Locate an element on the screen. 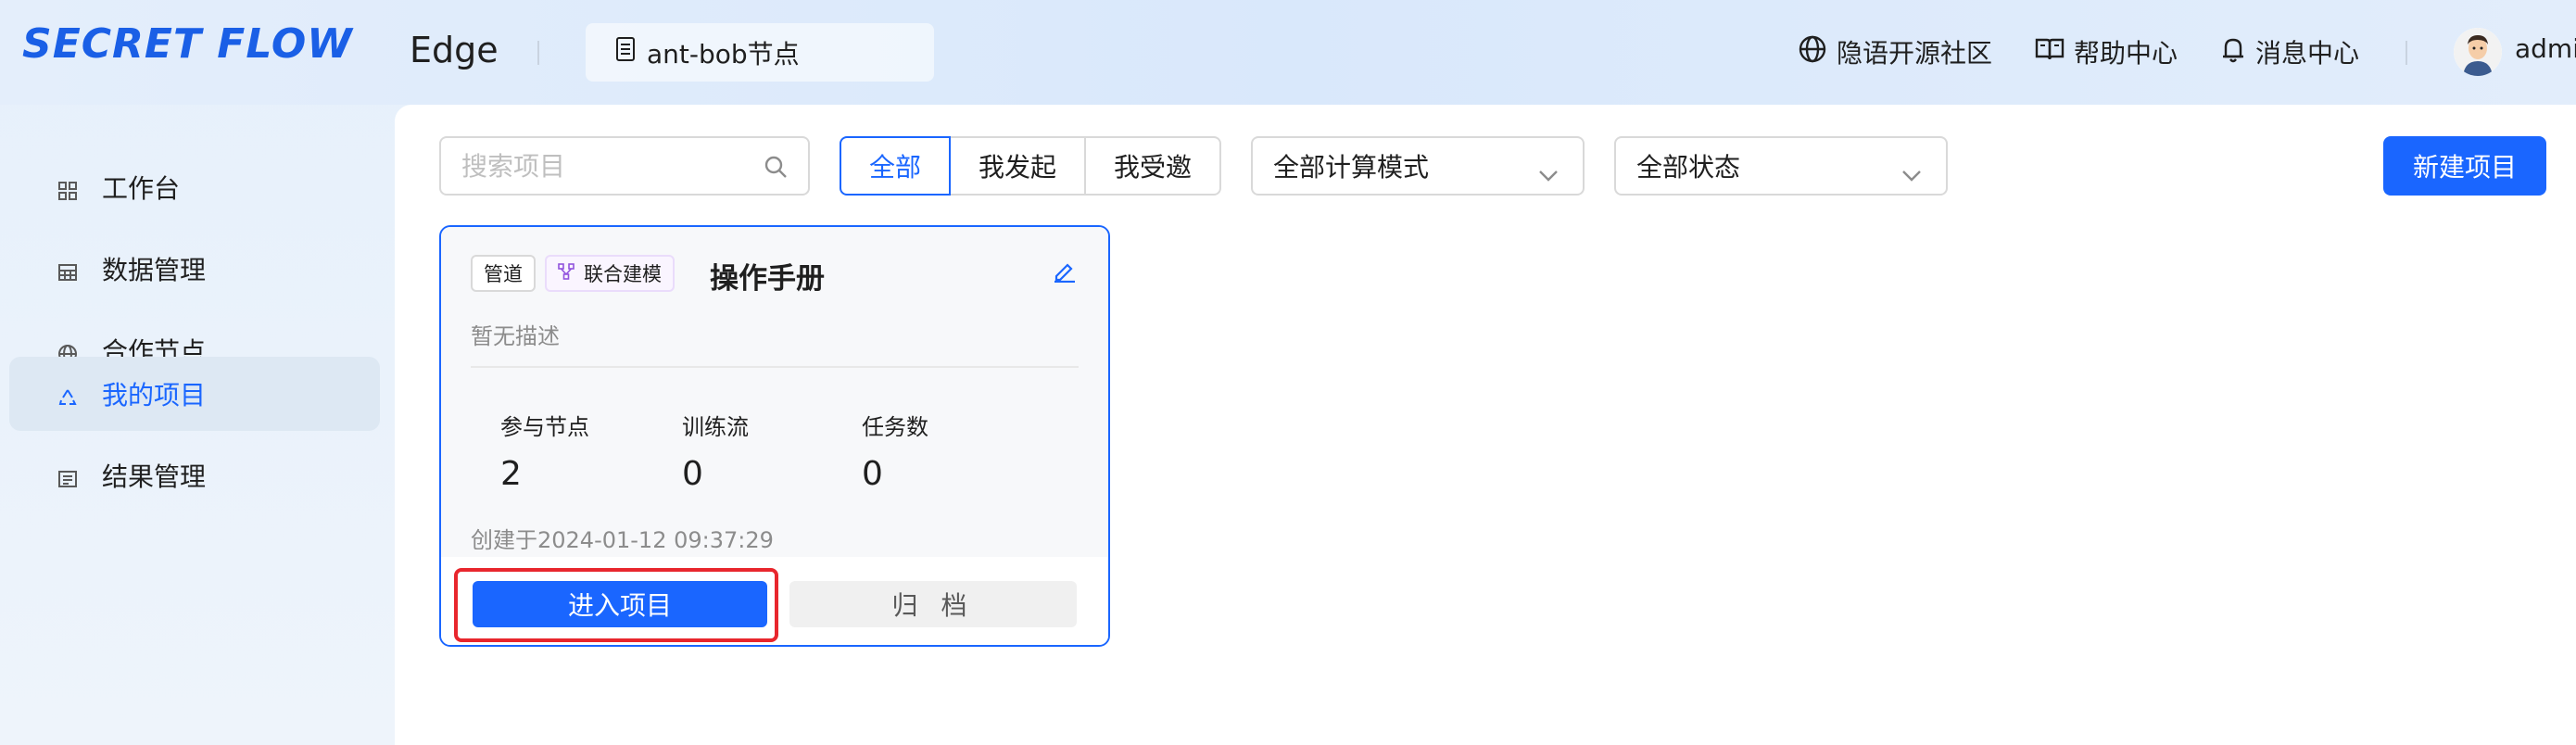 The image size is (2576, 745). messages-link-label: 消息中心 is located at coordinates (2307, 53).